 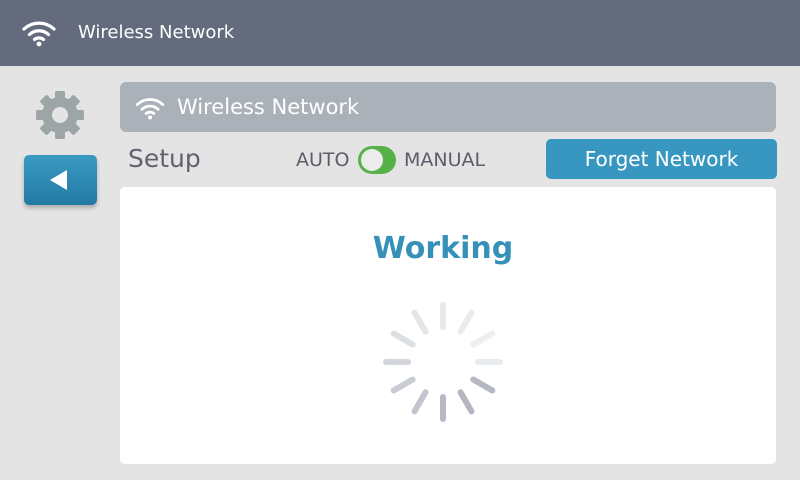 I want to click on back-button, so click(x=60, y=180).